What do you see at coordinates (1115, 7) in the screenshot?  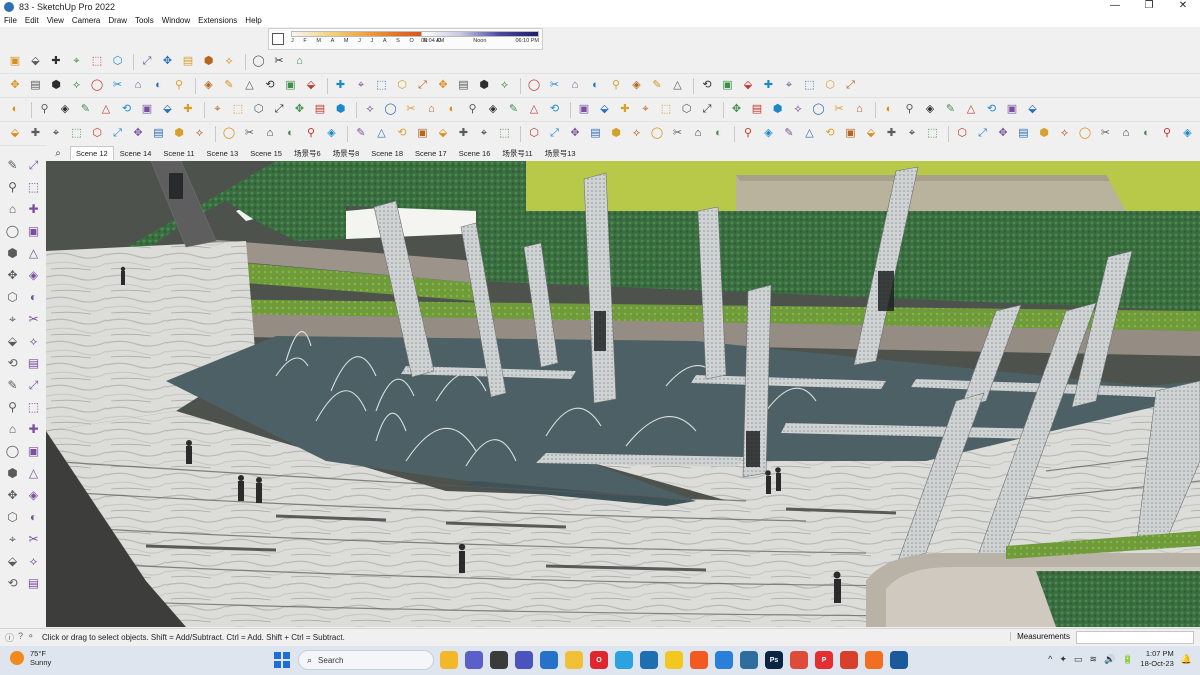 I see `minimize-button: —` at bounding box center [1115, 7].